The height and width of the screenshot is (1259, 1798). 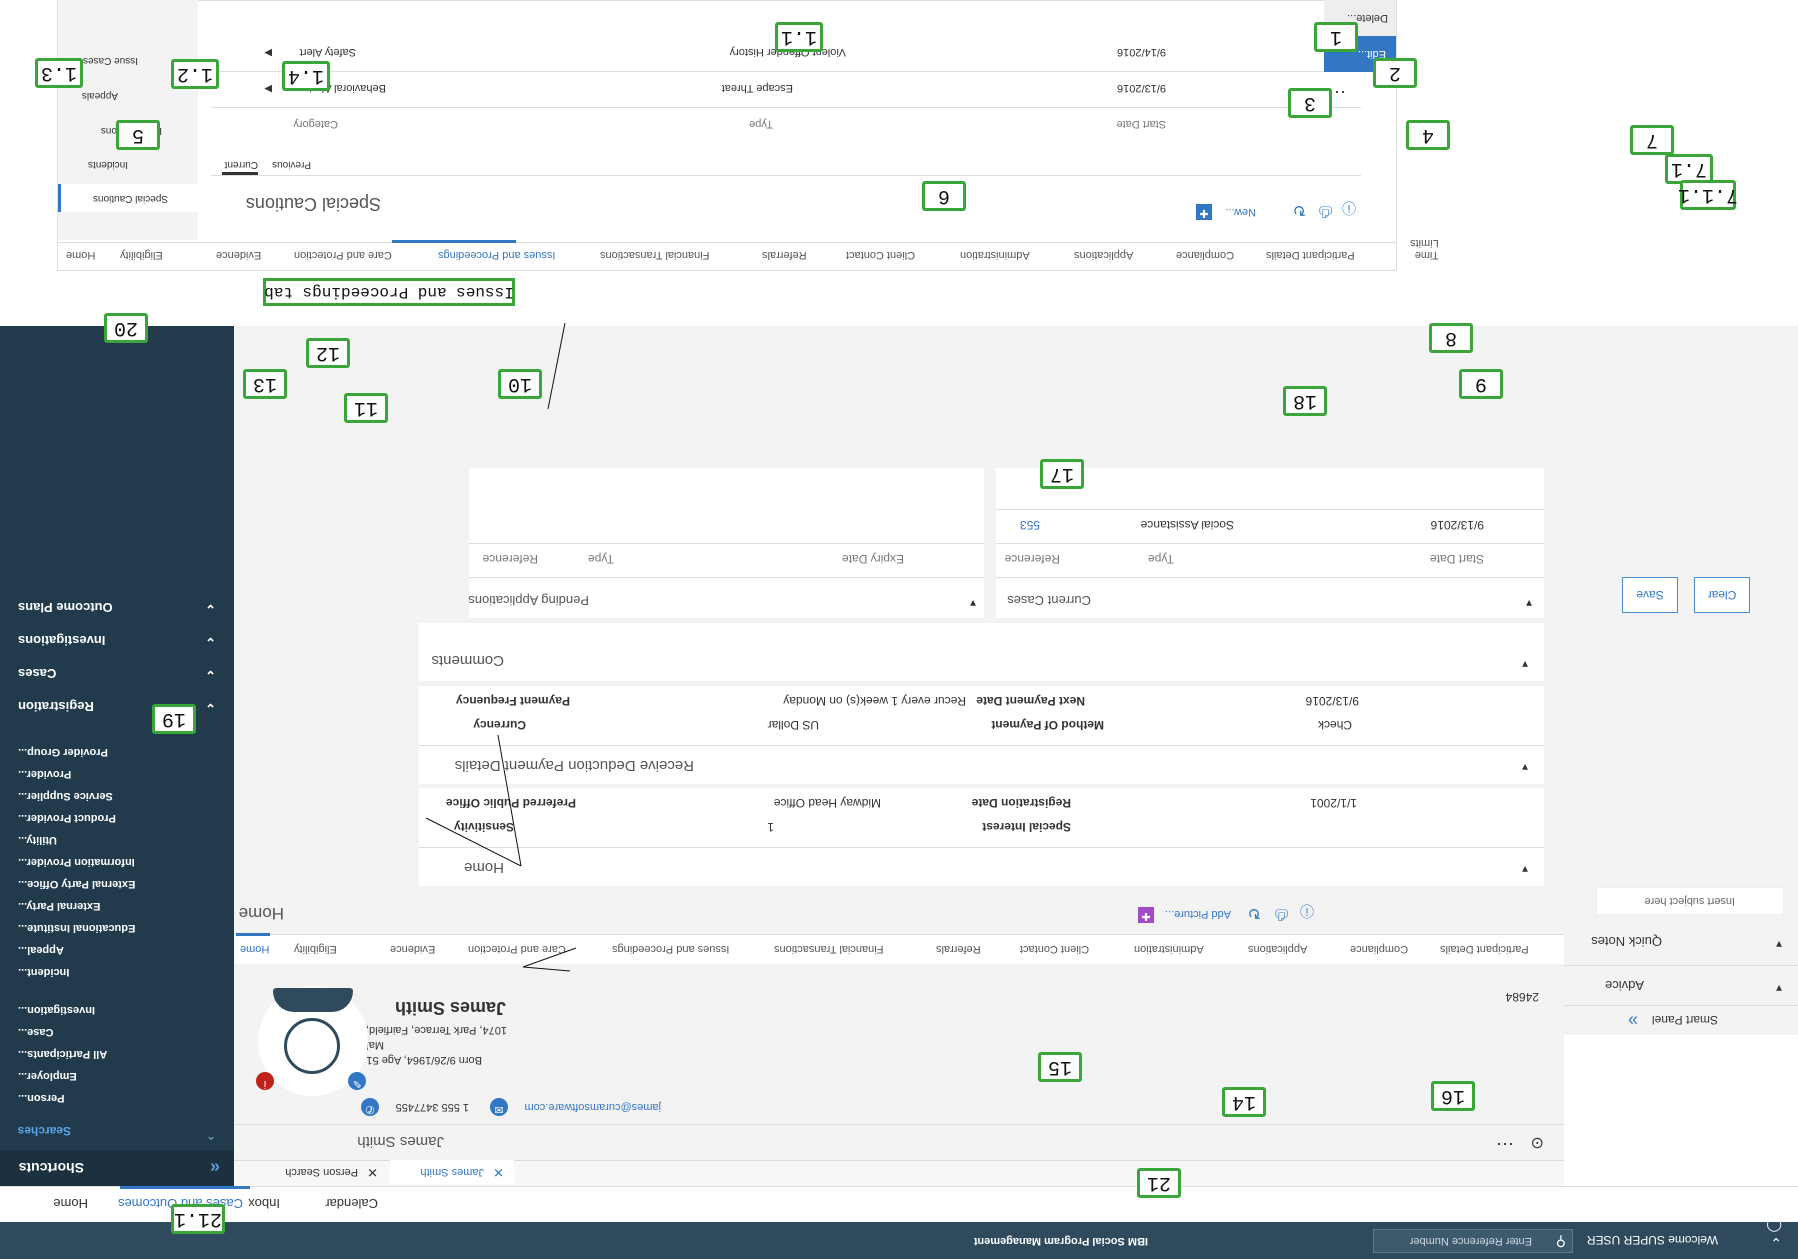 What do you see at coordinates (1336, 37) in the screenshot?
I see `callout-1: 1` at bounding box center [1336, 37].